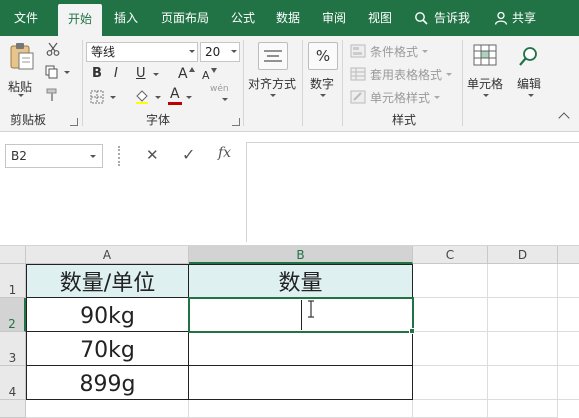  Describe the element at coordinates (67, 72) in the screenshot. I see `copy-dropdown-icon` at that location.